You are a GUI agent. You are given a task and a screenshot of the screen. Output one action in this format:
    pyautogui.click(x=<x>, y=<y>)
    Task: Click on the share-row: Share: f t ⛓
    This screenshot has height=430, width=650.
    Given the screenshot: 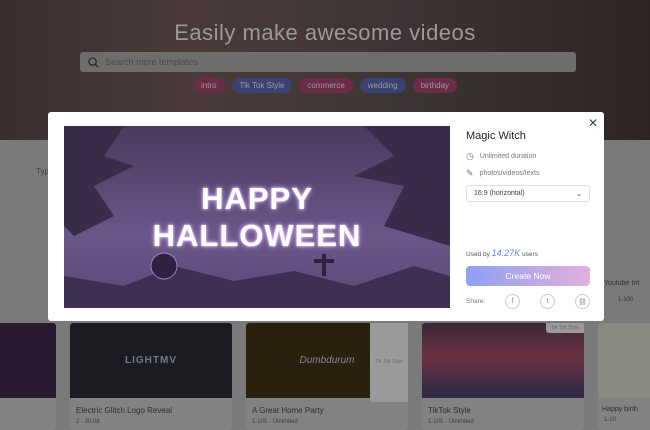 What is the action you would take?
    pyautogui.click(x=528, y=301)
    